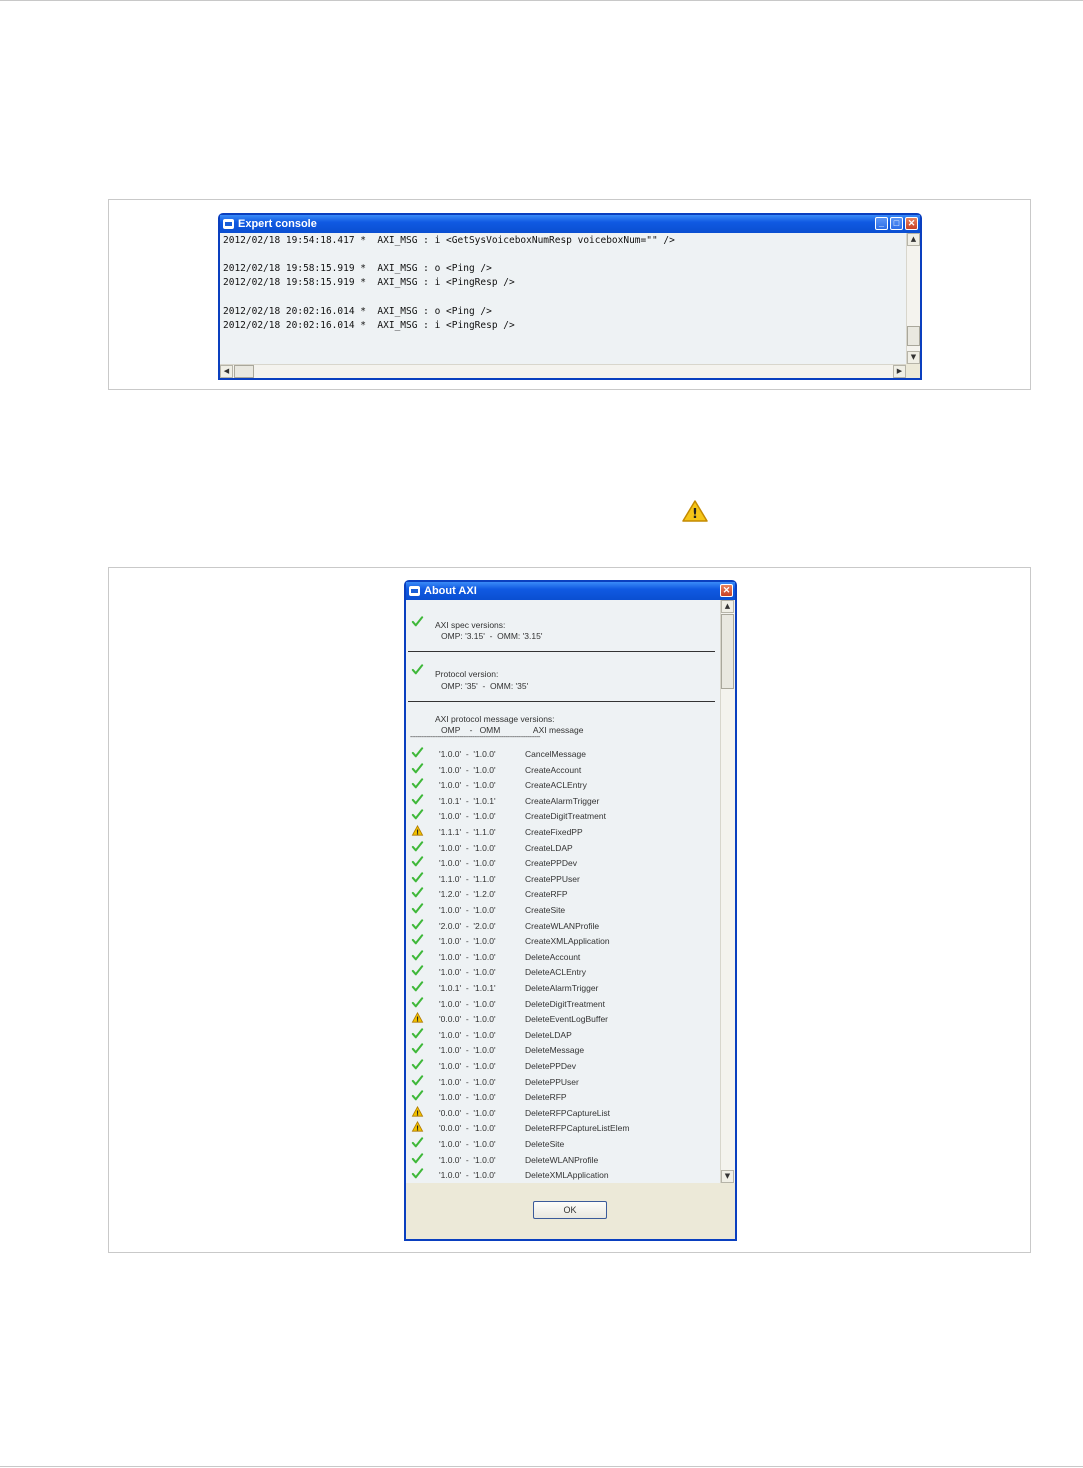 The image size is (1083, 1468). Describe the element at coordinates (552, 878) in the screenshot. I see `message-name: CreatePPUser` at that location.